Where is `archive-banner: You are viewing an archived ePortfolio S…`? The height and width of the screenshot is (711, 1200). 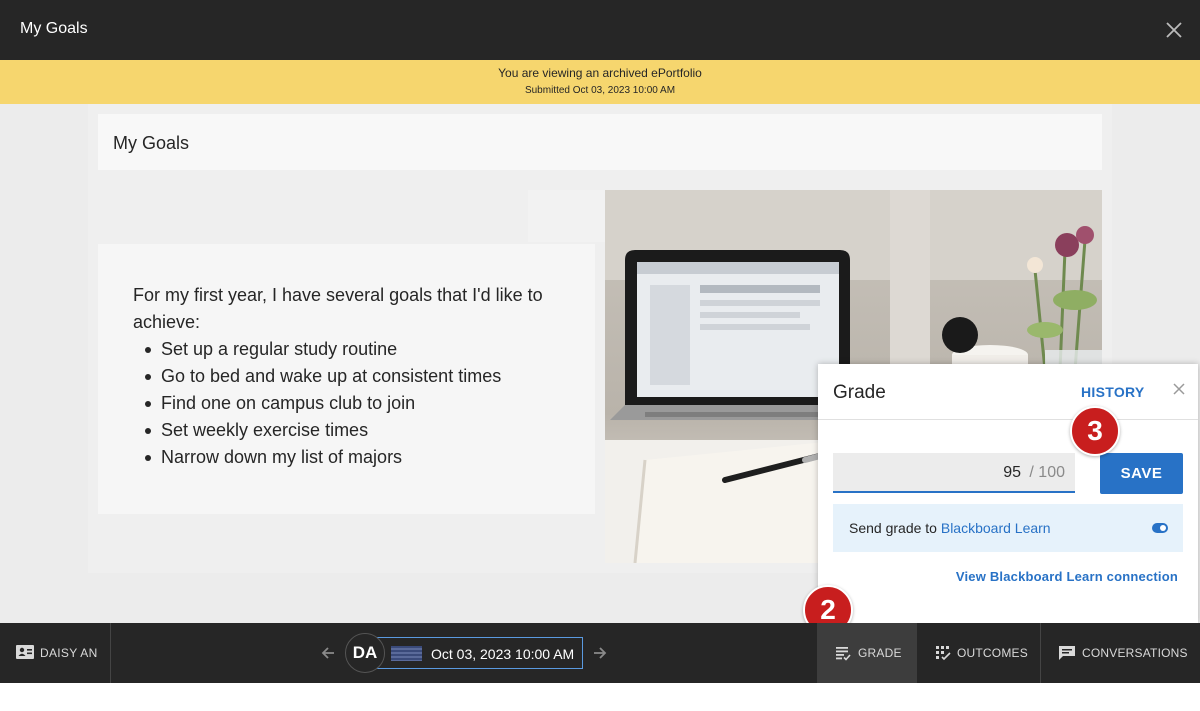
archive-banner: You are viewing an archived ePortfolio S… is located at coordinates (600, 82).